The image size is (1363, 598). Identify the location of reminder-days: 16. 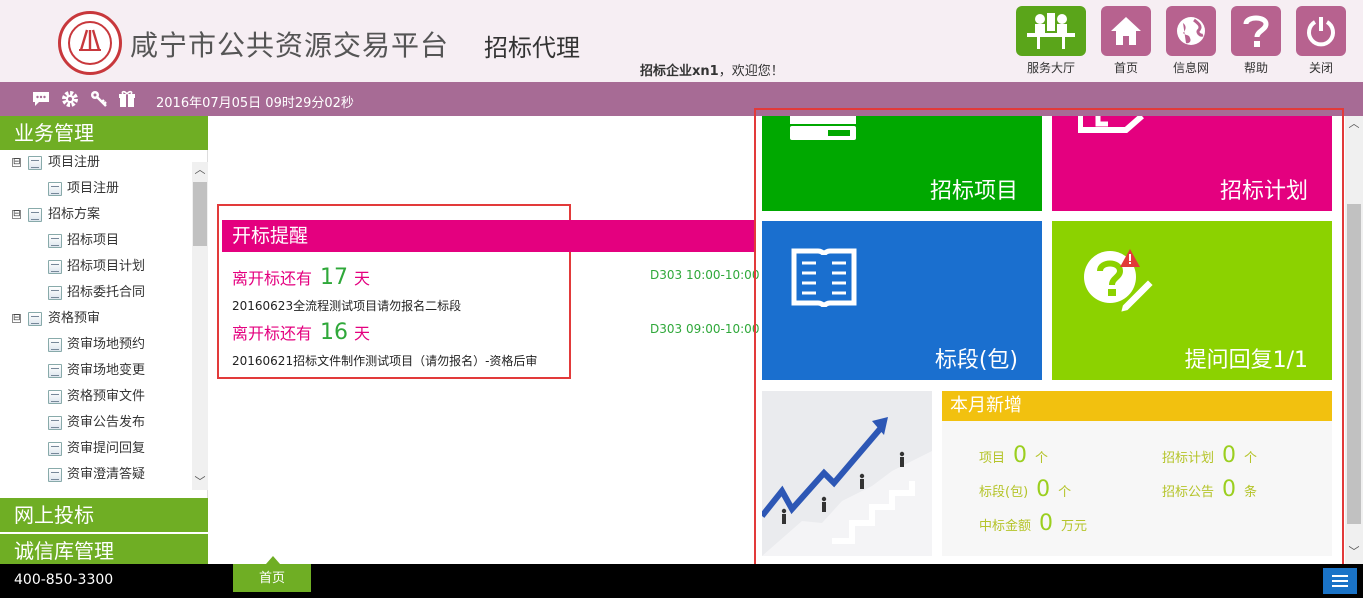
(334, 332).